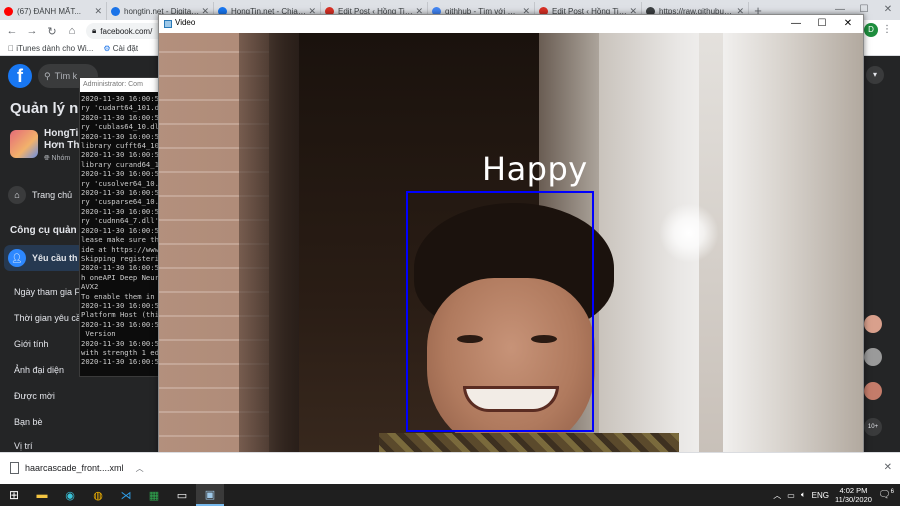 This screenshot has height=506, width=900. Describe the element at coordinates (32, 31) in the screenshot. I see `forward-icon: →` at that location.